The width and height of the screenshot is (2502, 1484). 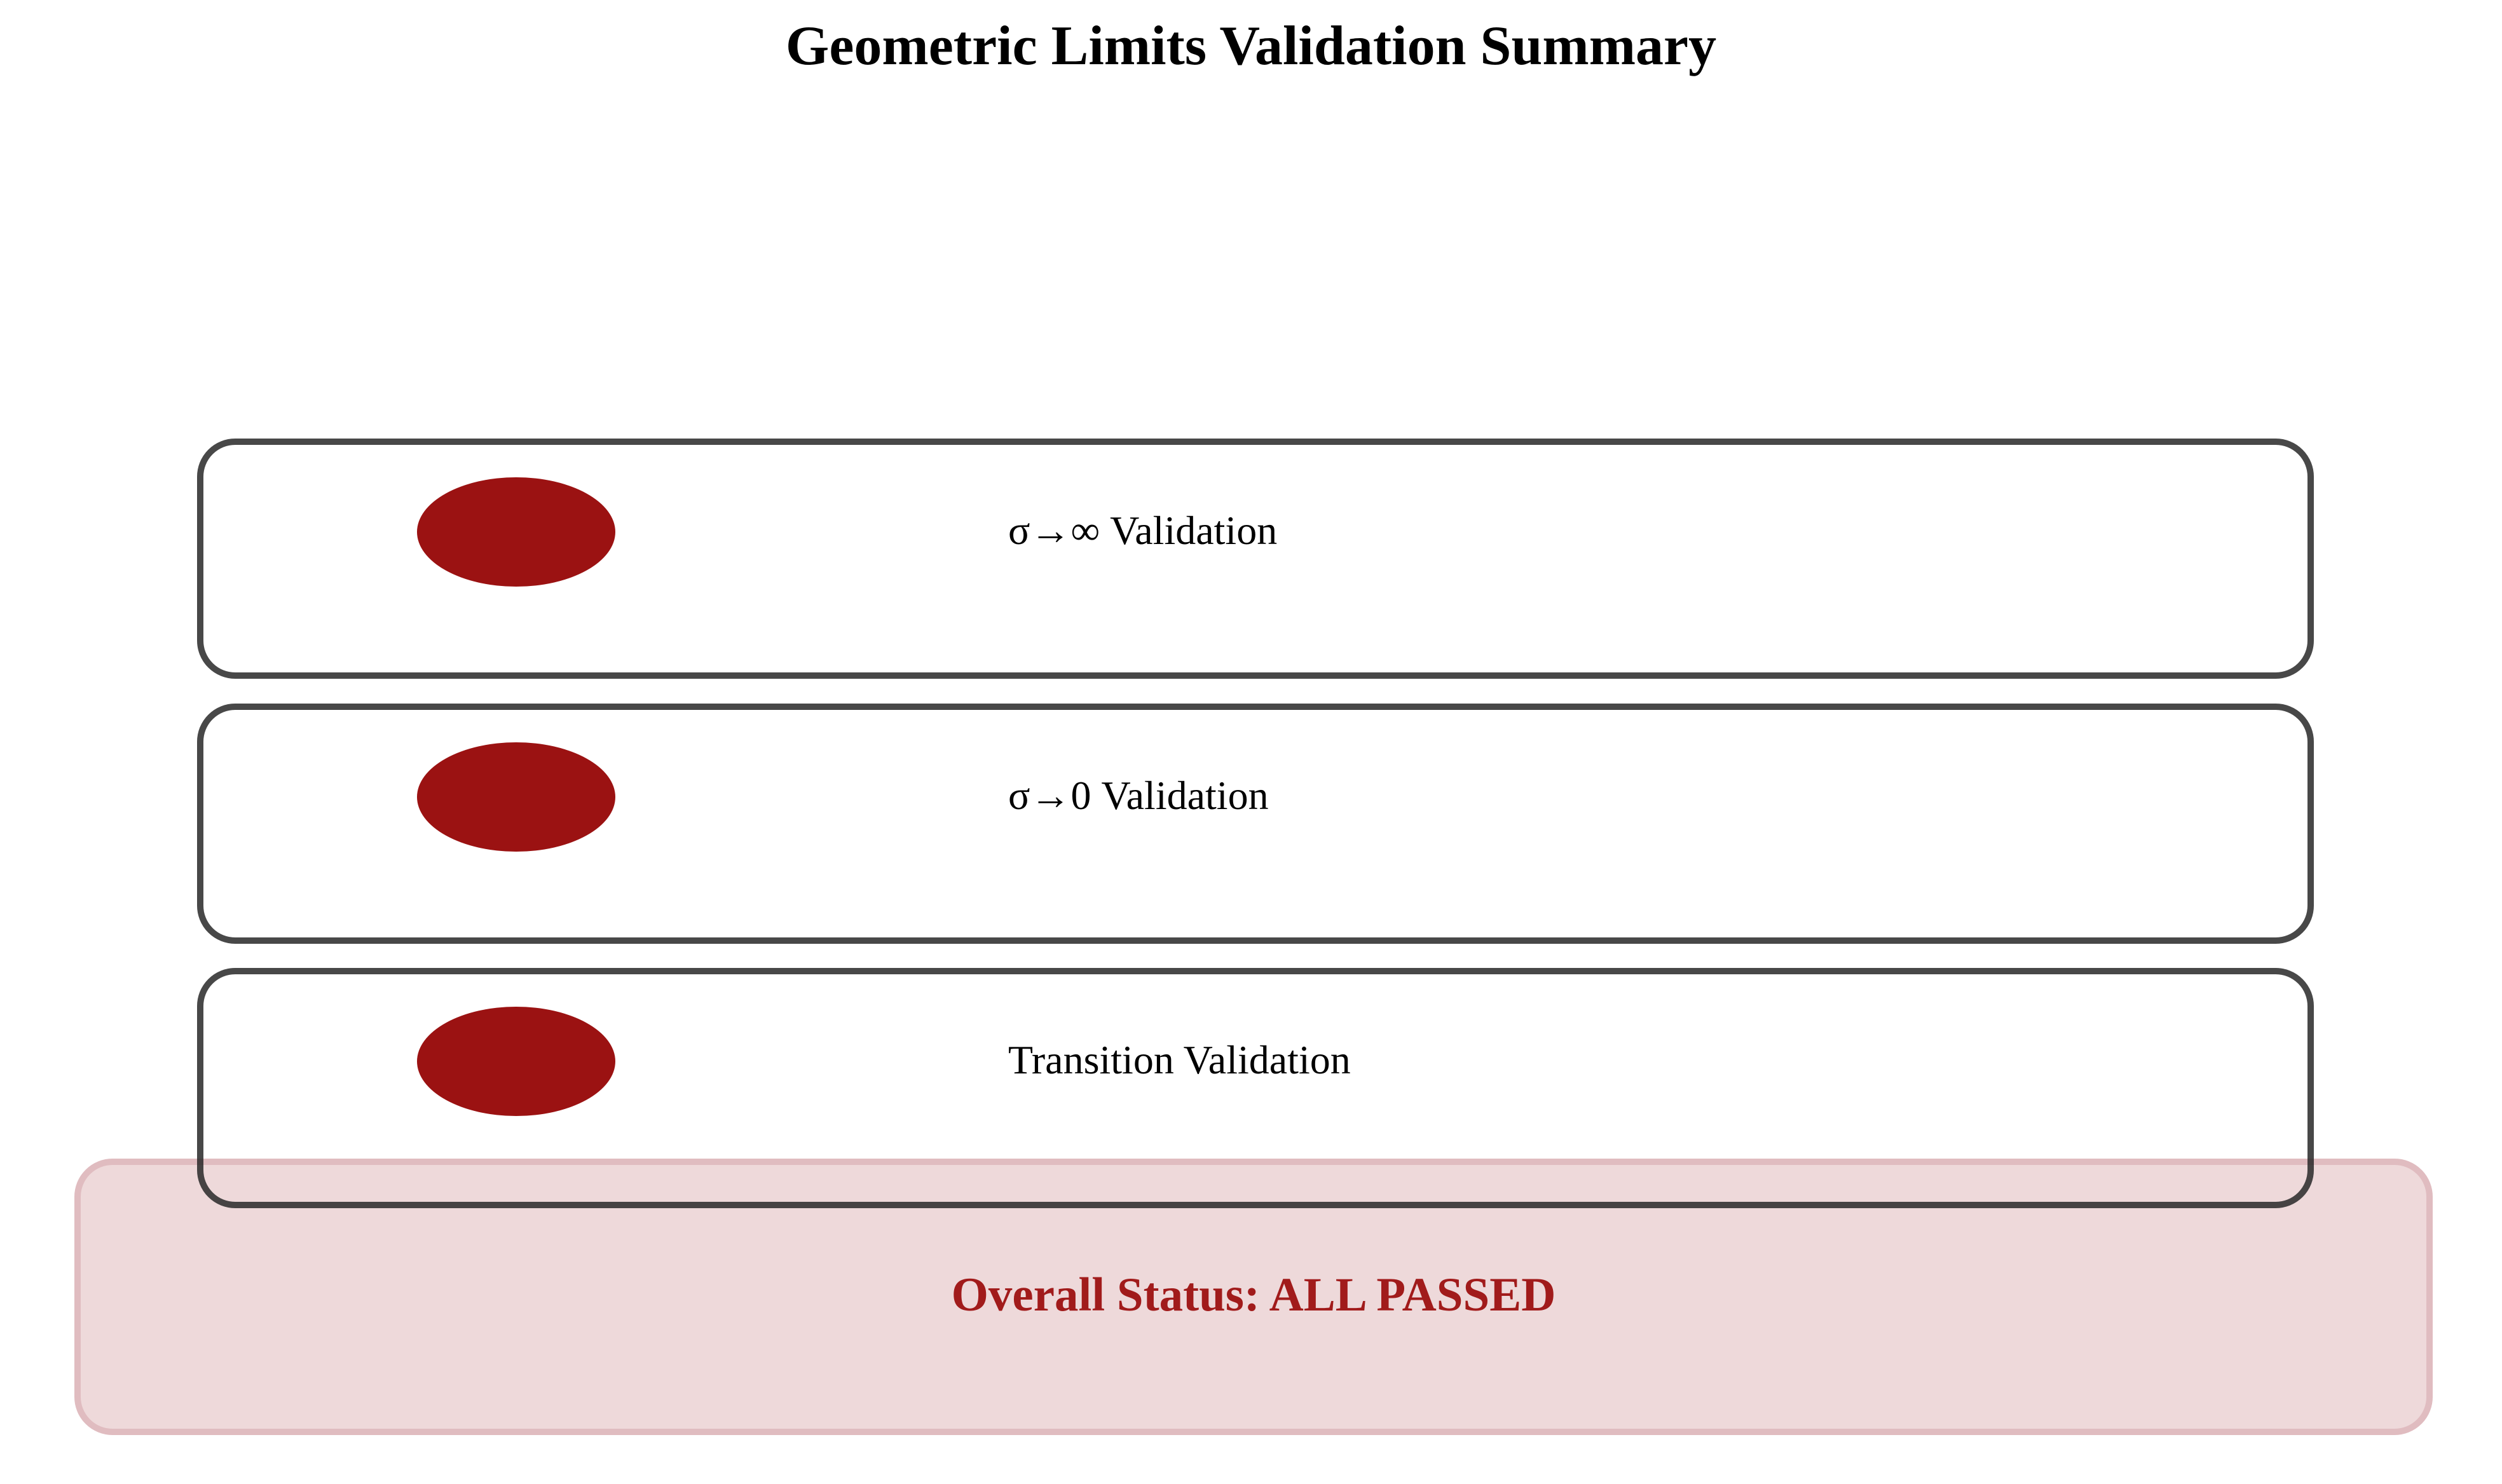 I want to click on check-label: σ→0 Validation, so click(x=1138, y=796).